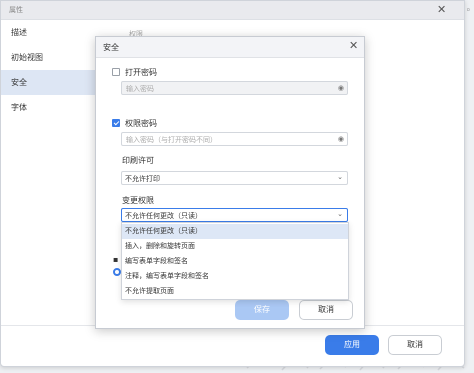  I want to click on change-permission-select: 不允许任何更改（只读） ⌄, so click(234, 215).